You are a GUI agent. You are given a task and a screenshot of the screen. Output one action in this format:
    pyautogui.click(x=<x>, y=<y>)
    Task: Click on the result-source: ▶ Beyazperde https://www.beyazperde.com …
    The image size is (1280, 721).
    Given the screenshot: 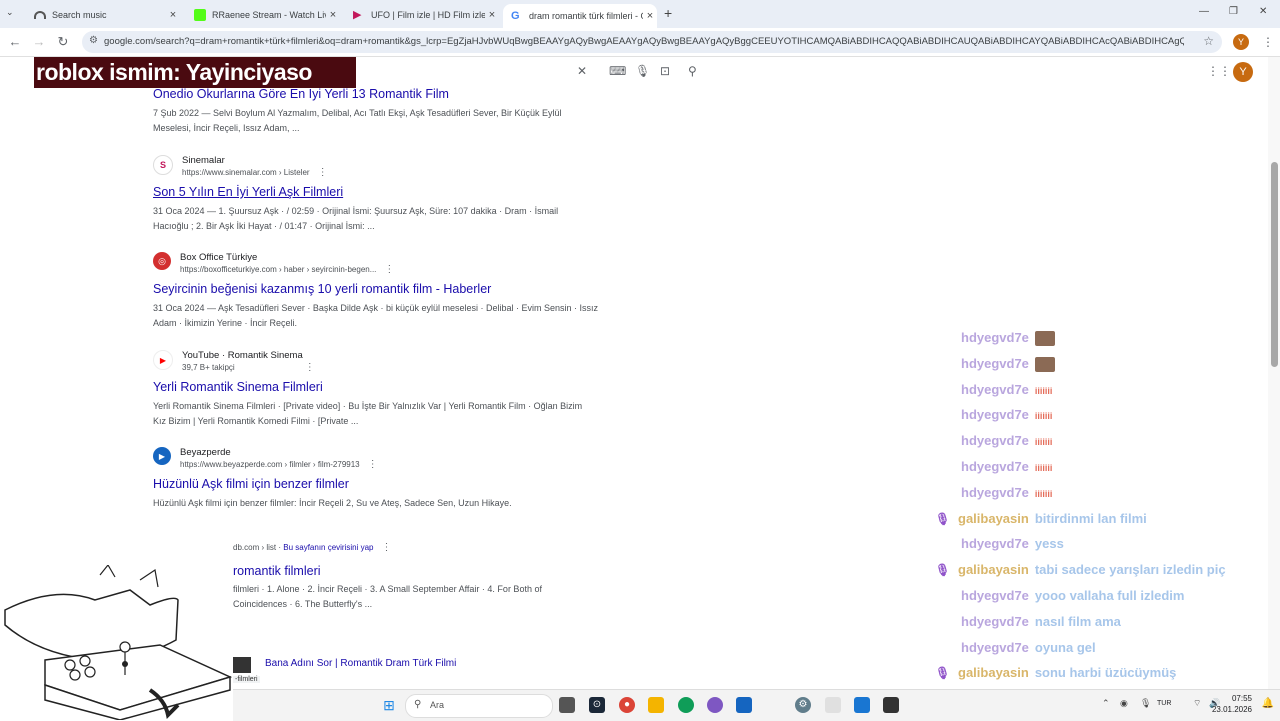 What is the action you would take?
    pyautogui.click(x=373, y=461)
    